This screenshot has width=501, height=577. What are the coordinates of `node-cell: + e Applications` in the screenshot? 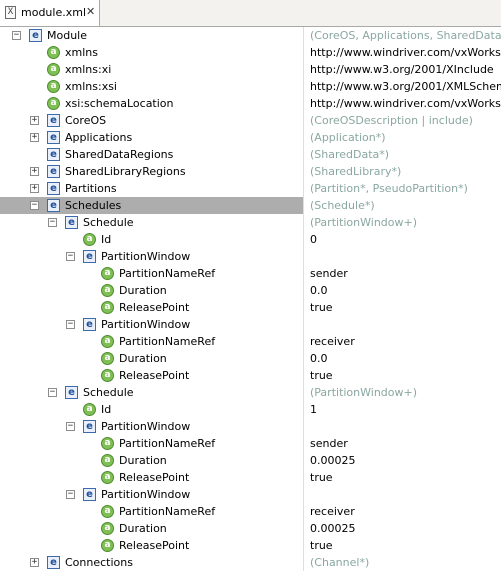 It's located at (152, 137).